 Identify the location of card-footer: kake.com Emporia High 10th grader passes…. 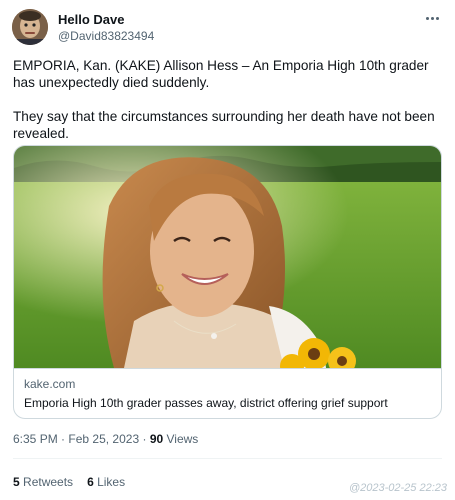
(227, 393).